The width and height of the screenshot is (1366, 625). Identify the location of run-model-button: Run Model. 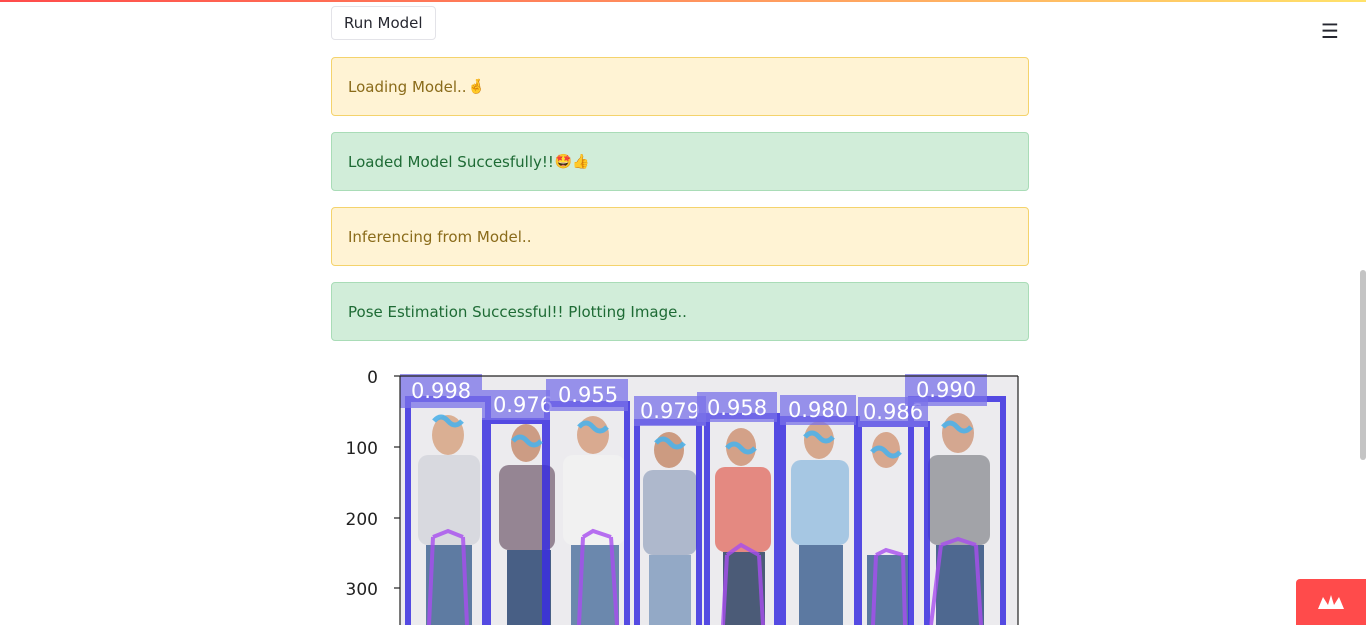
(383, 23).